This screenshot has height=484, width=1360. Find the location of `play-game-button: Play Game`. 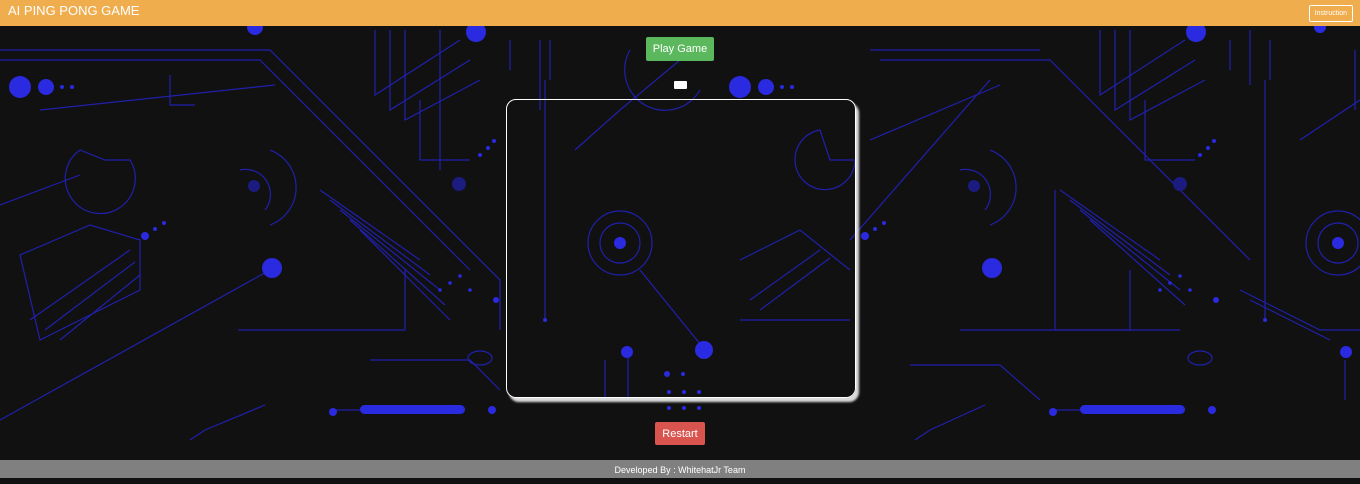

play-game-button: Play Game is located at coordinates (680, 49).